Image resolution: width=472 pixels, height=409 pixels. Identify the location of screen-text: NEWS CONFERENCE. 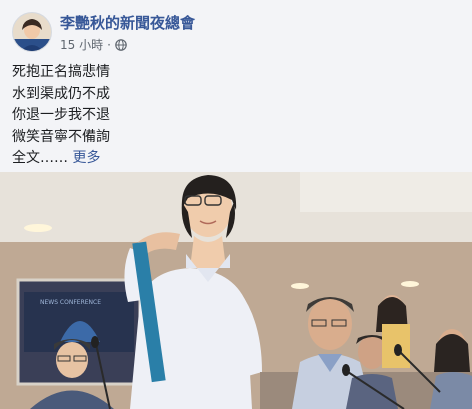
(70, 302).